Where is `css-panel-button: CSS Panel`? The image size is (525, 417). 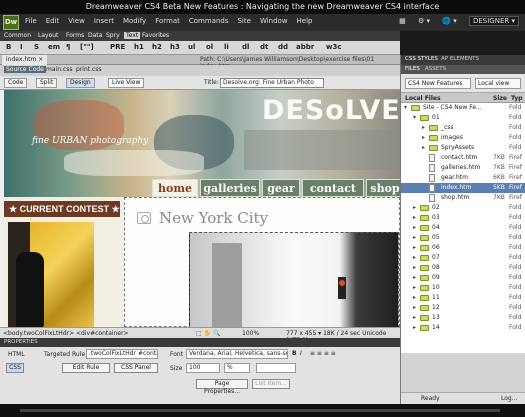 css-panel-button: CSS Panel is located at coordinates (136, 368).